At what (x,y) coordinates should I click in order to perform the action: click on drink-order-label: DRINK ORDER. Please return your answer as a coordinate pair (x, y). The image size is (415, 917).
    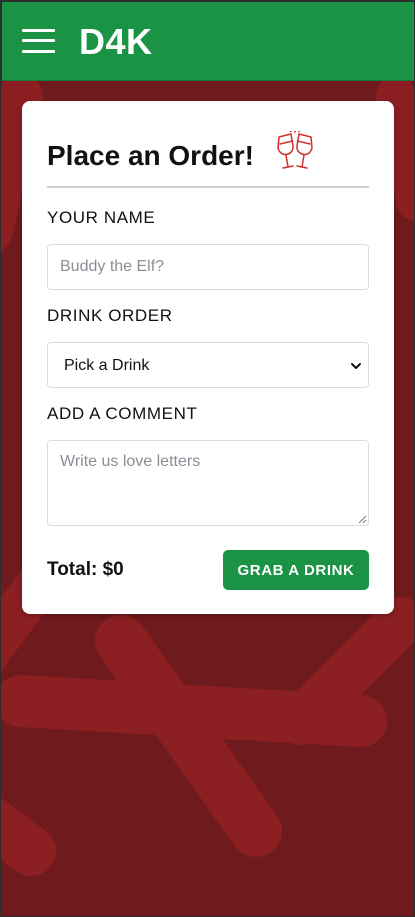
    Looking at the image, I should click on (110, 315).